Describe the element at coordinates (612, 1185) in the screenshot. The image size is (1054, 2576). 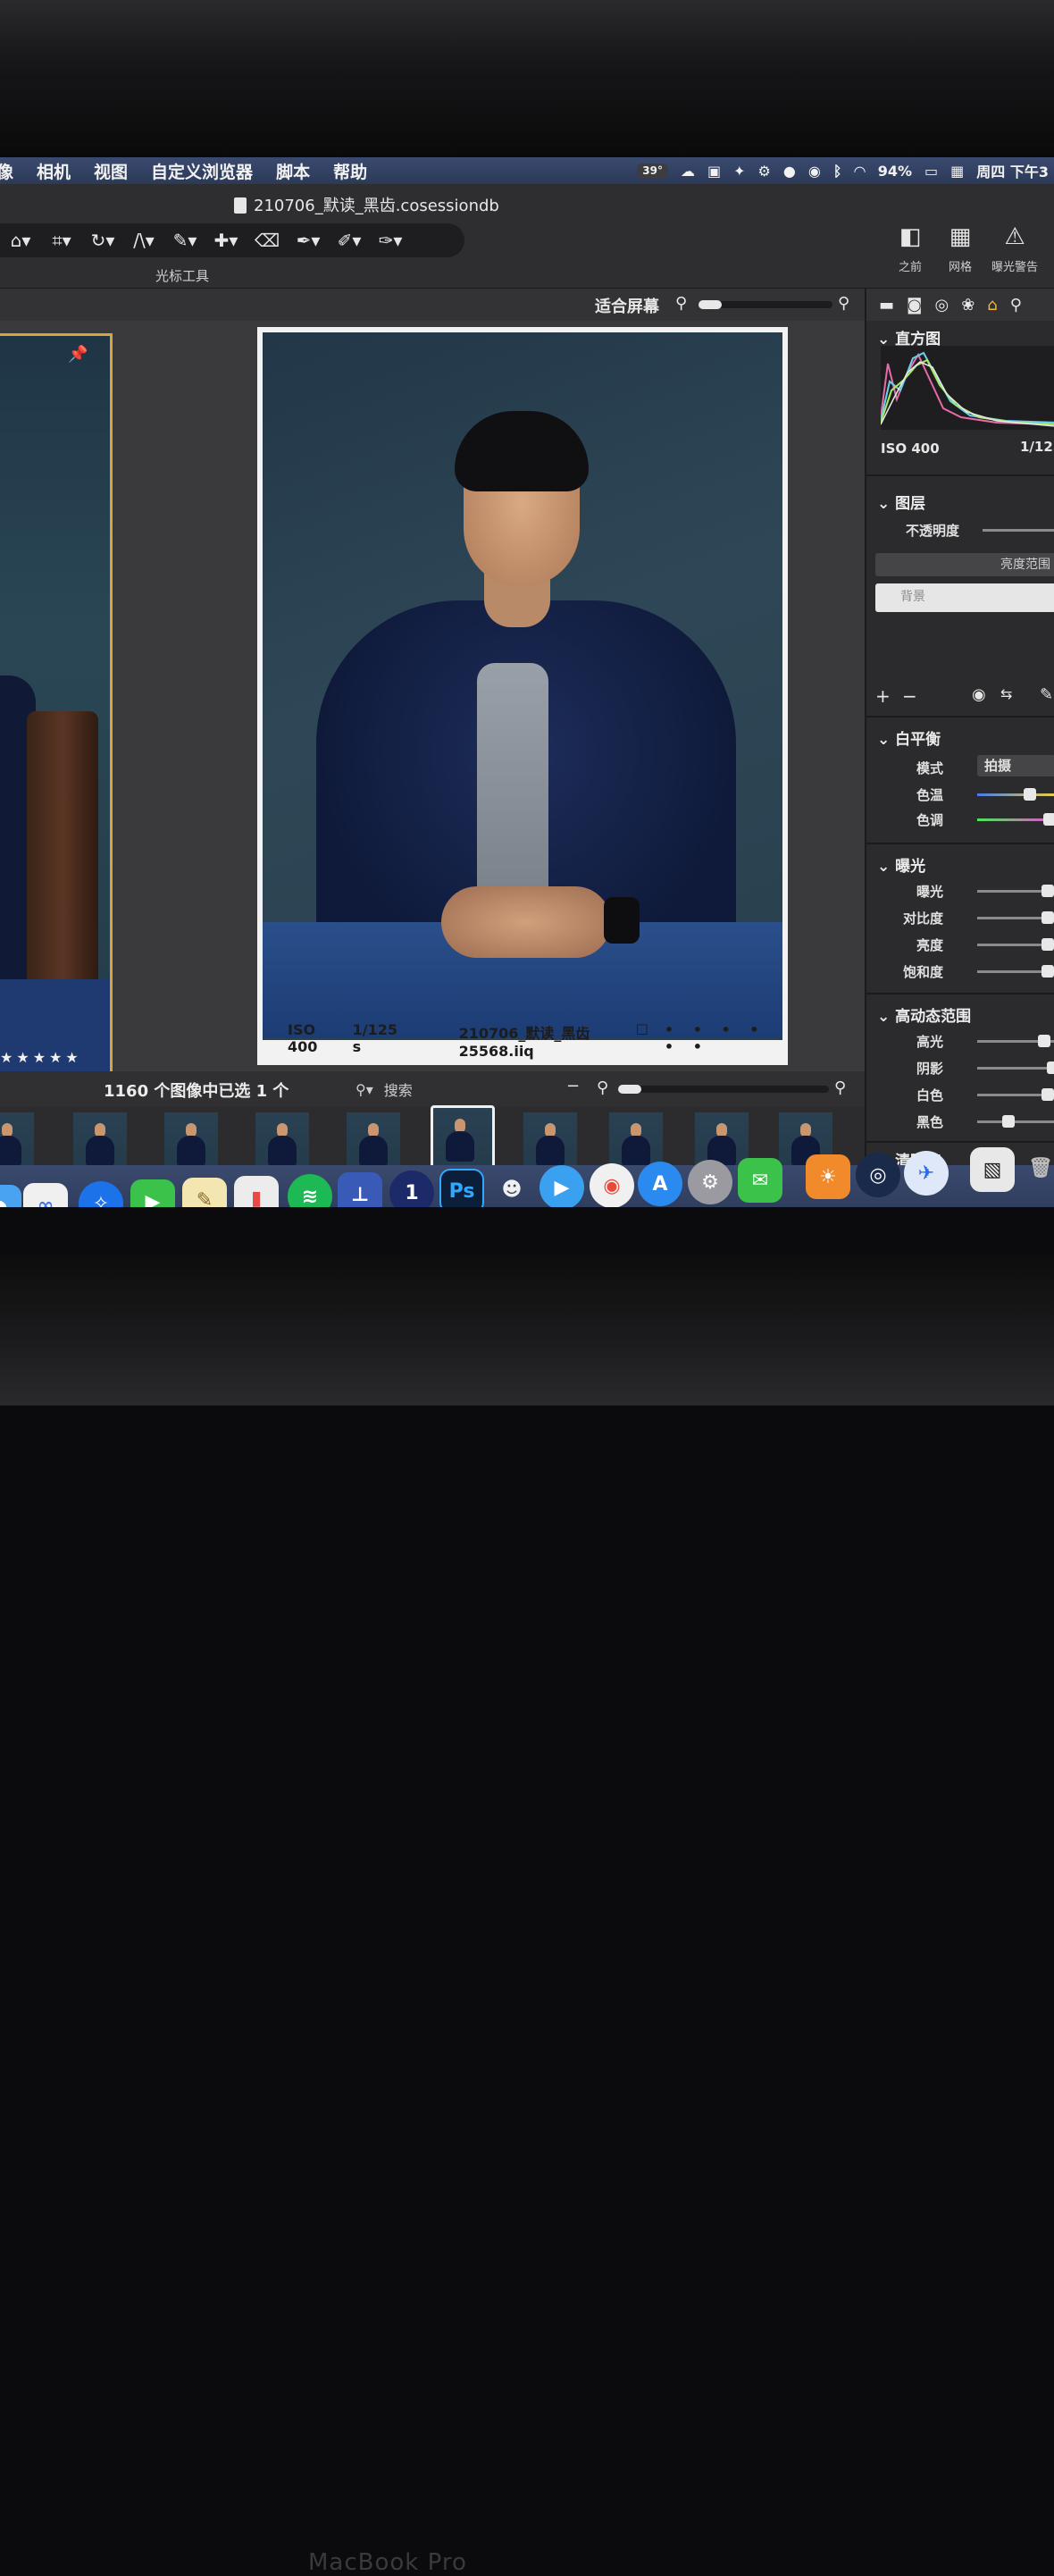
I see `chrome-icon: ◉` at that location.